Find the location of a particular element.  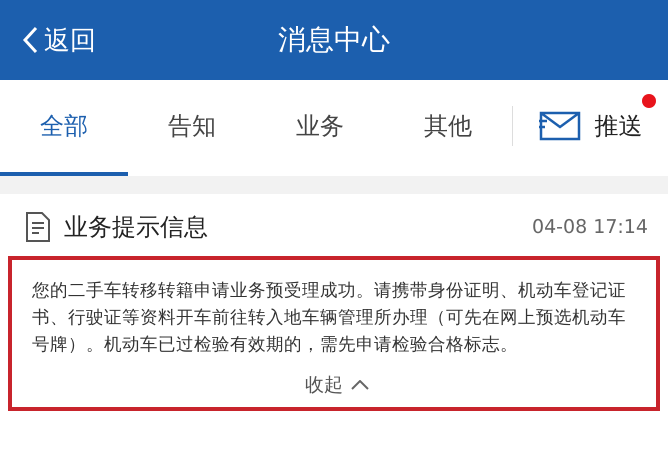

document-icon is located at coordinates (38, 227).